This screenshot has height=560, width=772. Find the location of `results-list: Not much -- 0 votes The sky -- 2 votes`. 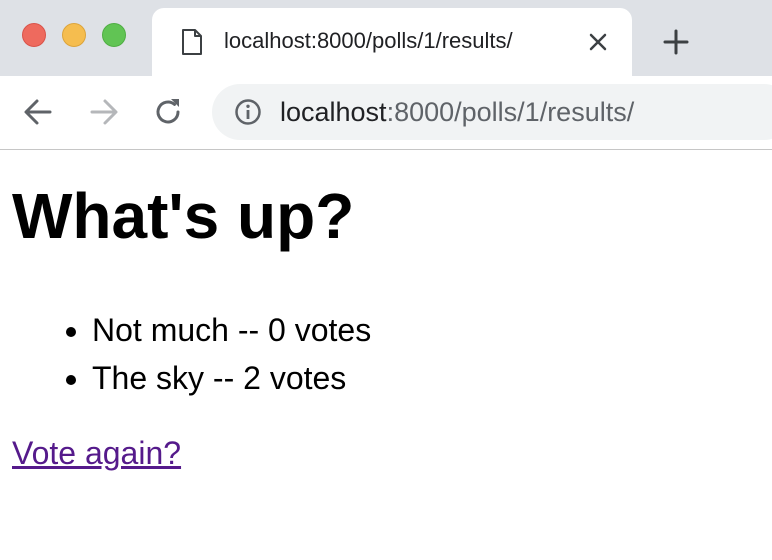

results-list: Not much -- 0 votes The sky -- 2 votes is located at coordinates (191, 354).